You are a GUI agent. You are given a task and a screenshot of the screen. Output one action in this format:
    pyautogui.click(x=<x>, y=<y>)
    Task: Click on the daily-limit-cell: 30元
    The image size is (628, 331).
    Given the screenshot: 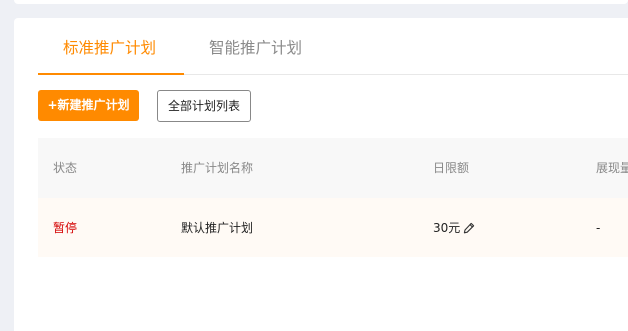 What is the action you would take?
    pyautogui.click(x=454, y=228)
    